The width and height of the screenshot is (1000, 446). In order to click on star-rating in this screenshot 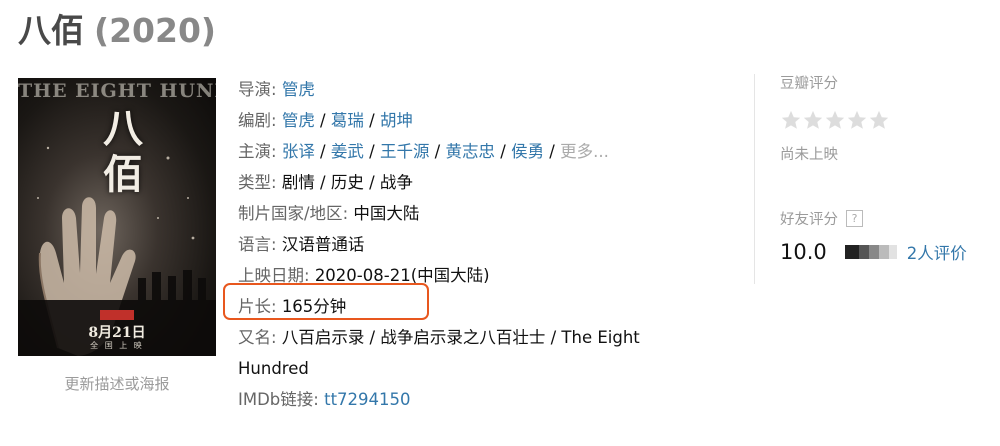, I will do `click(885, 121)`.